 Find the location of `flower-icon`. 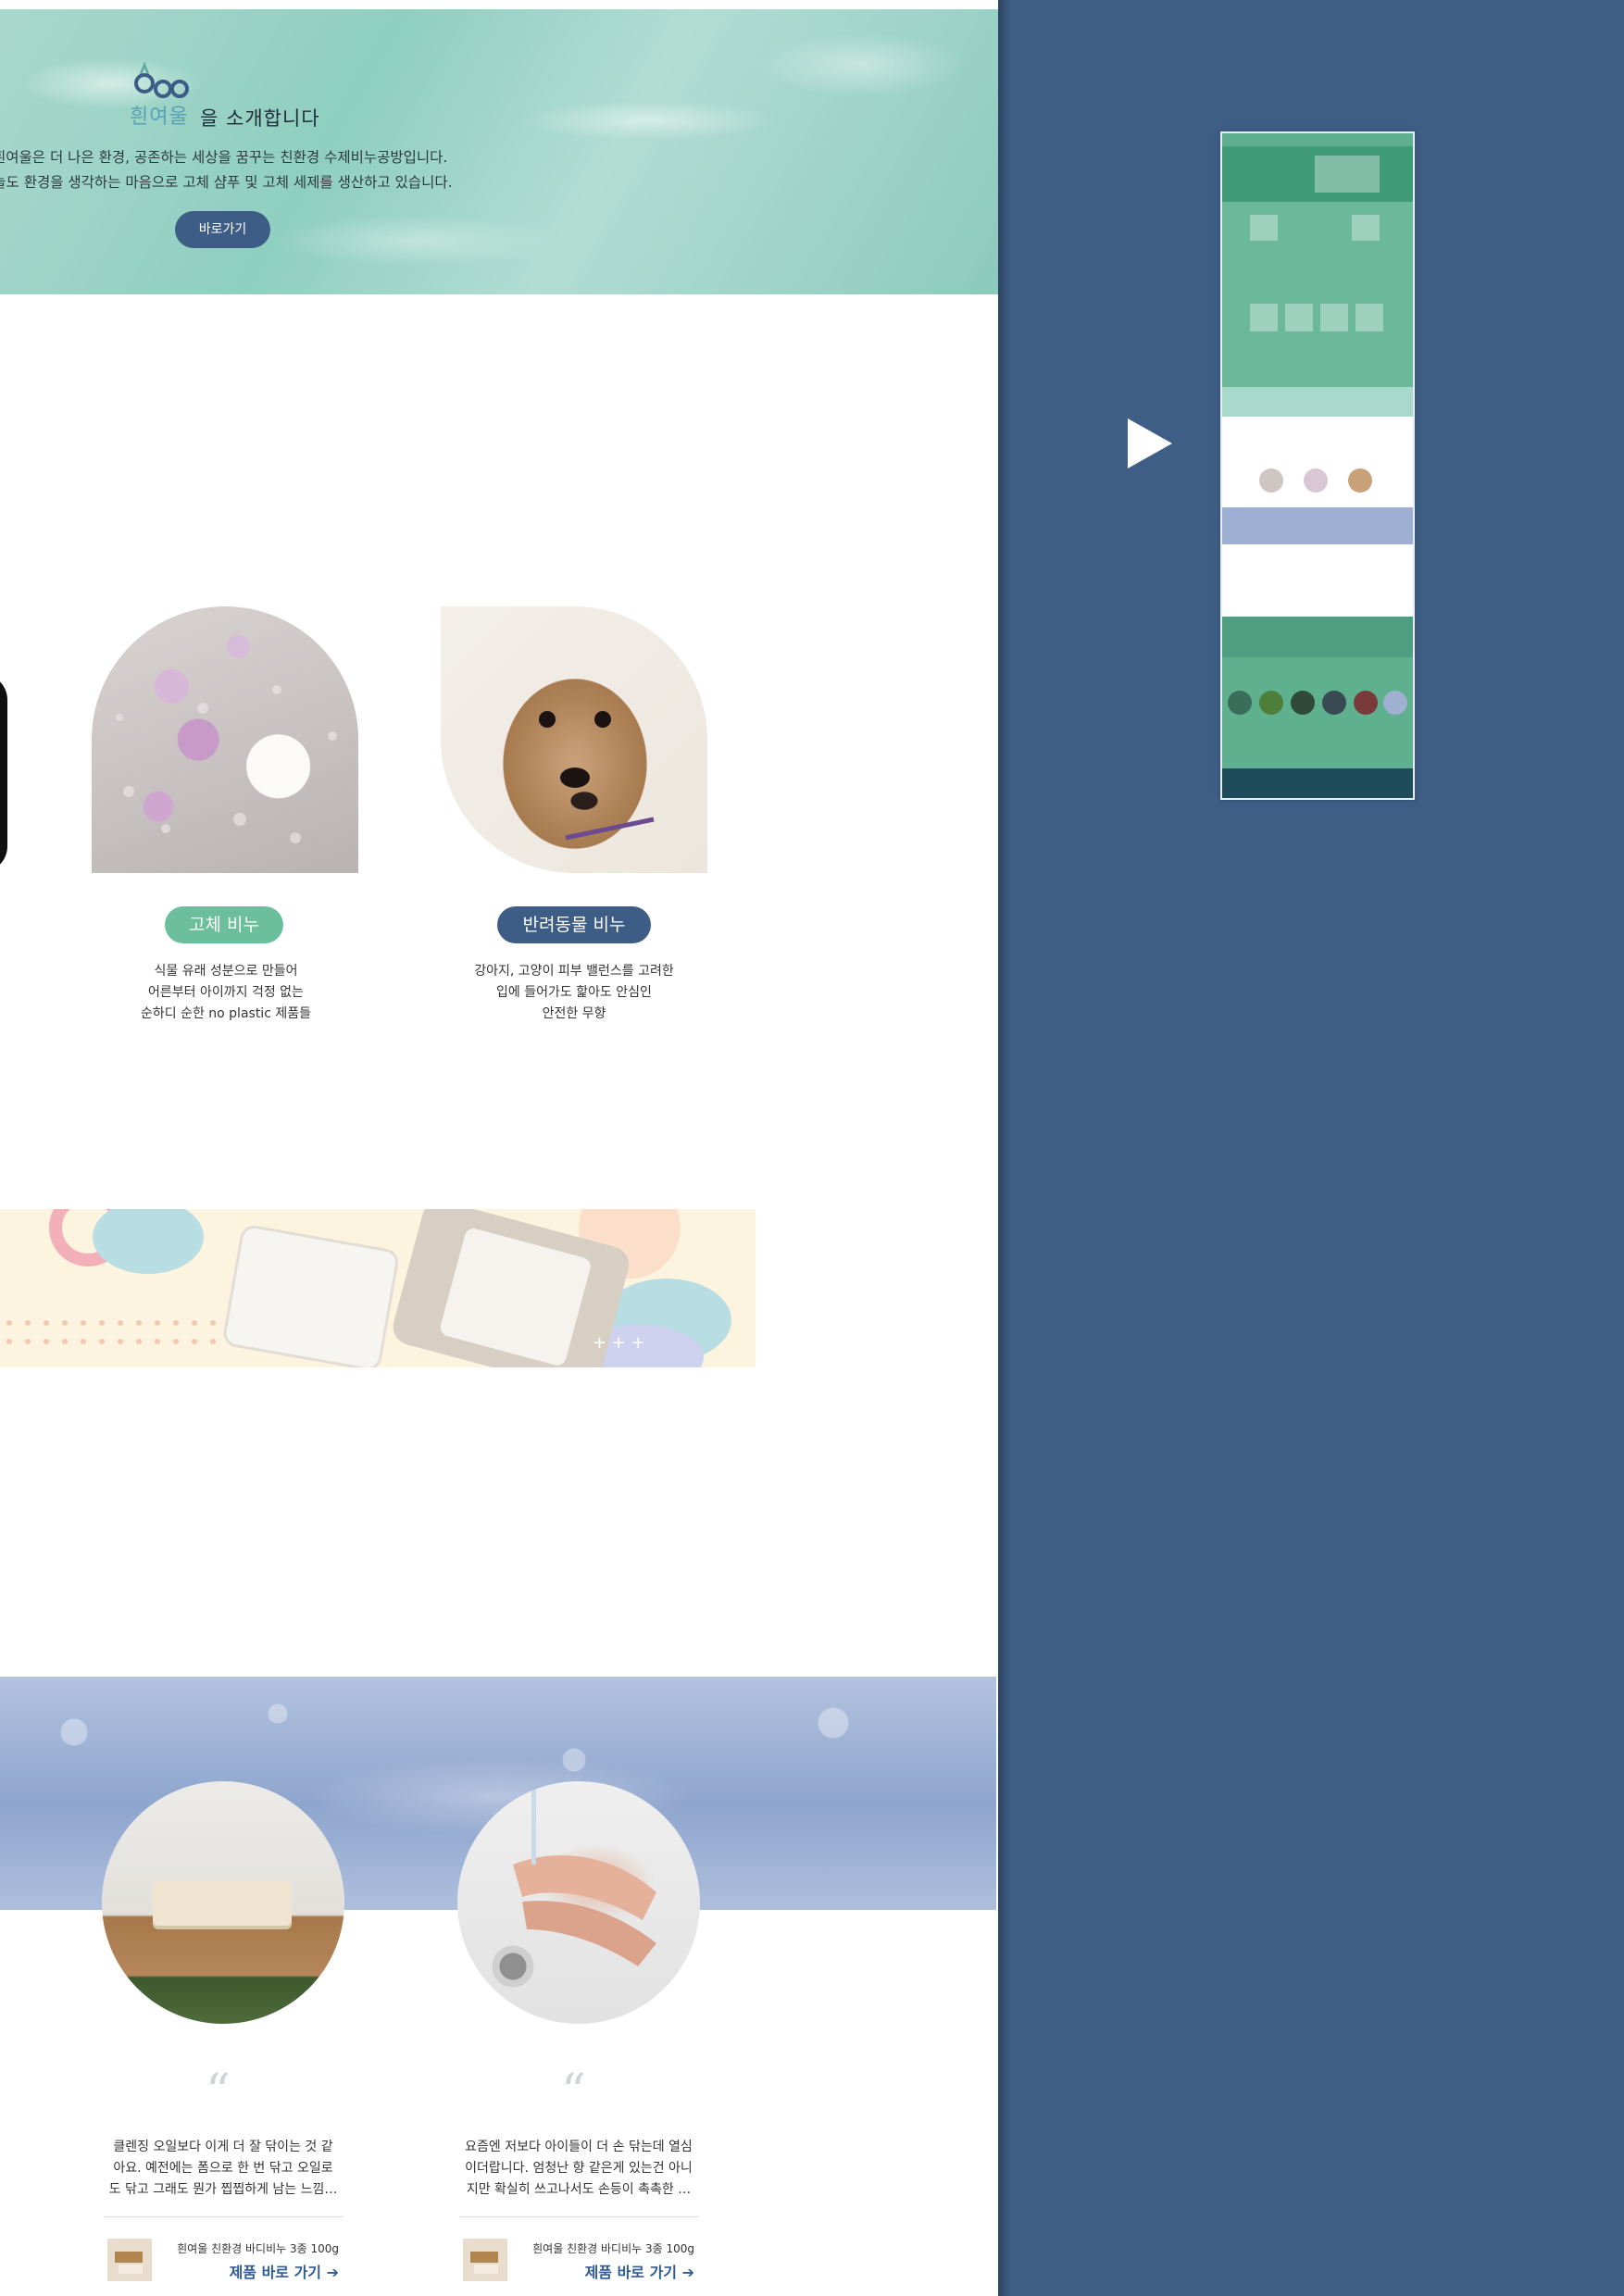

flower-icon is located at coordinates (226, 764).